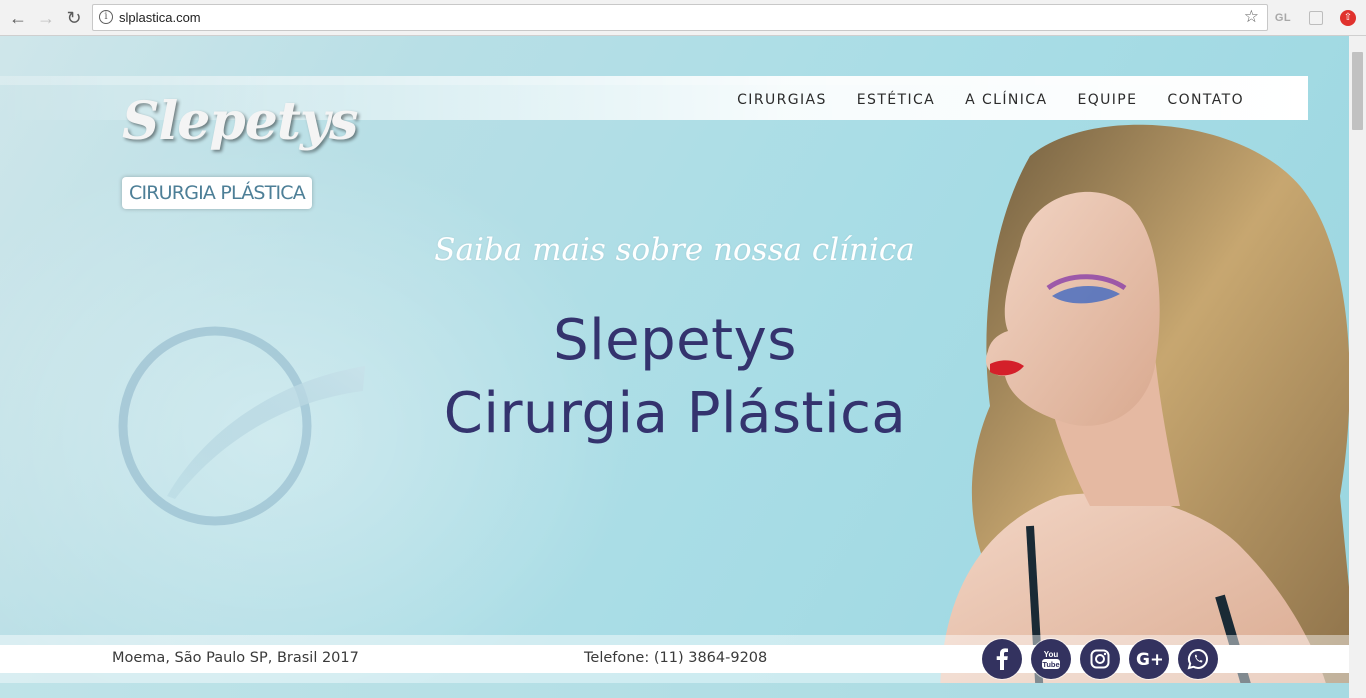  I want to click on logo-badge: CIRURGIA PLÁSTICA, so click(217, 193).